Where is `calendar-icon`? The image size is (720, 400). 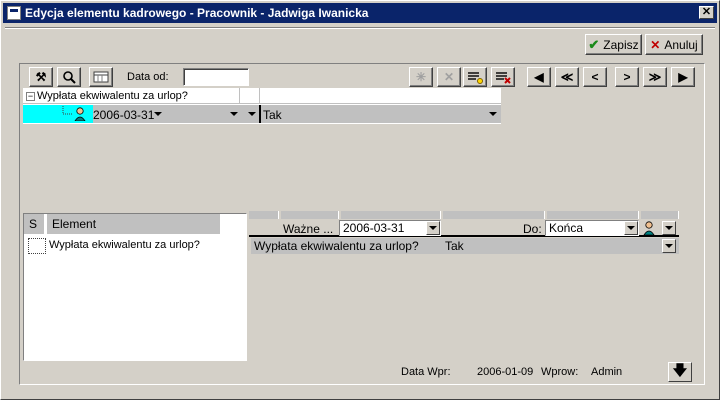
calendar-icon is located at coordinates (101, 77).